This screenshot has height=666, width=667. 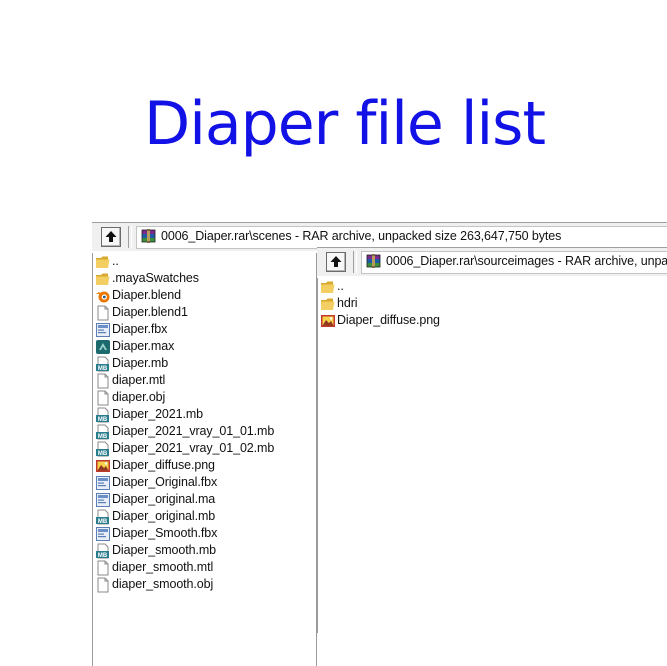 I want to click on 3dsmax-file-icon, so click(x=103, y=347).